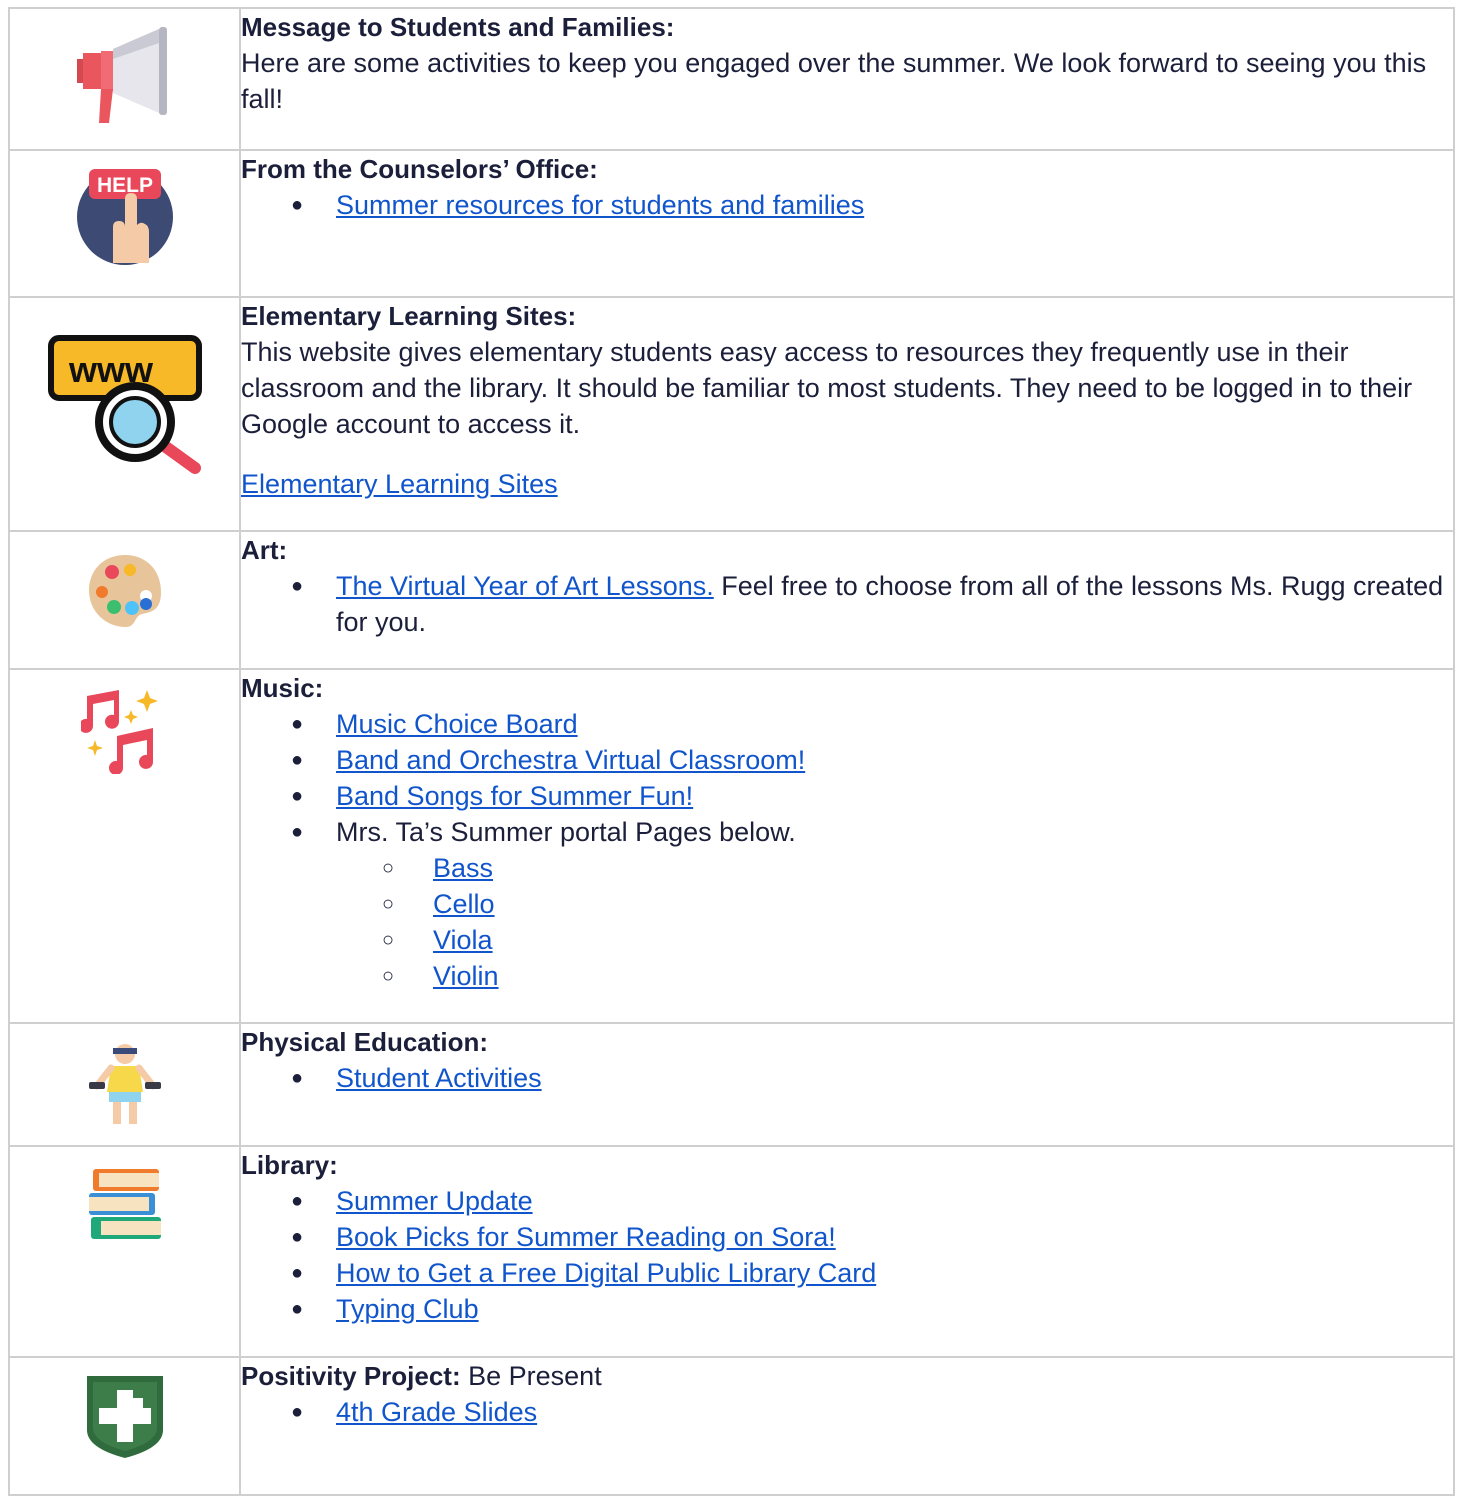 The width and height of the screenshot is (1459, 1496). What do you see at coordinates (124, 404) in the screenshot?
I see `www-search-icon: www` at bounding box center [124, 404].